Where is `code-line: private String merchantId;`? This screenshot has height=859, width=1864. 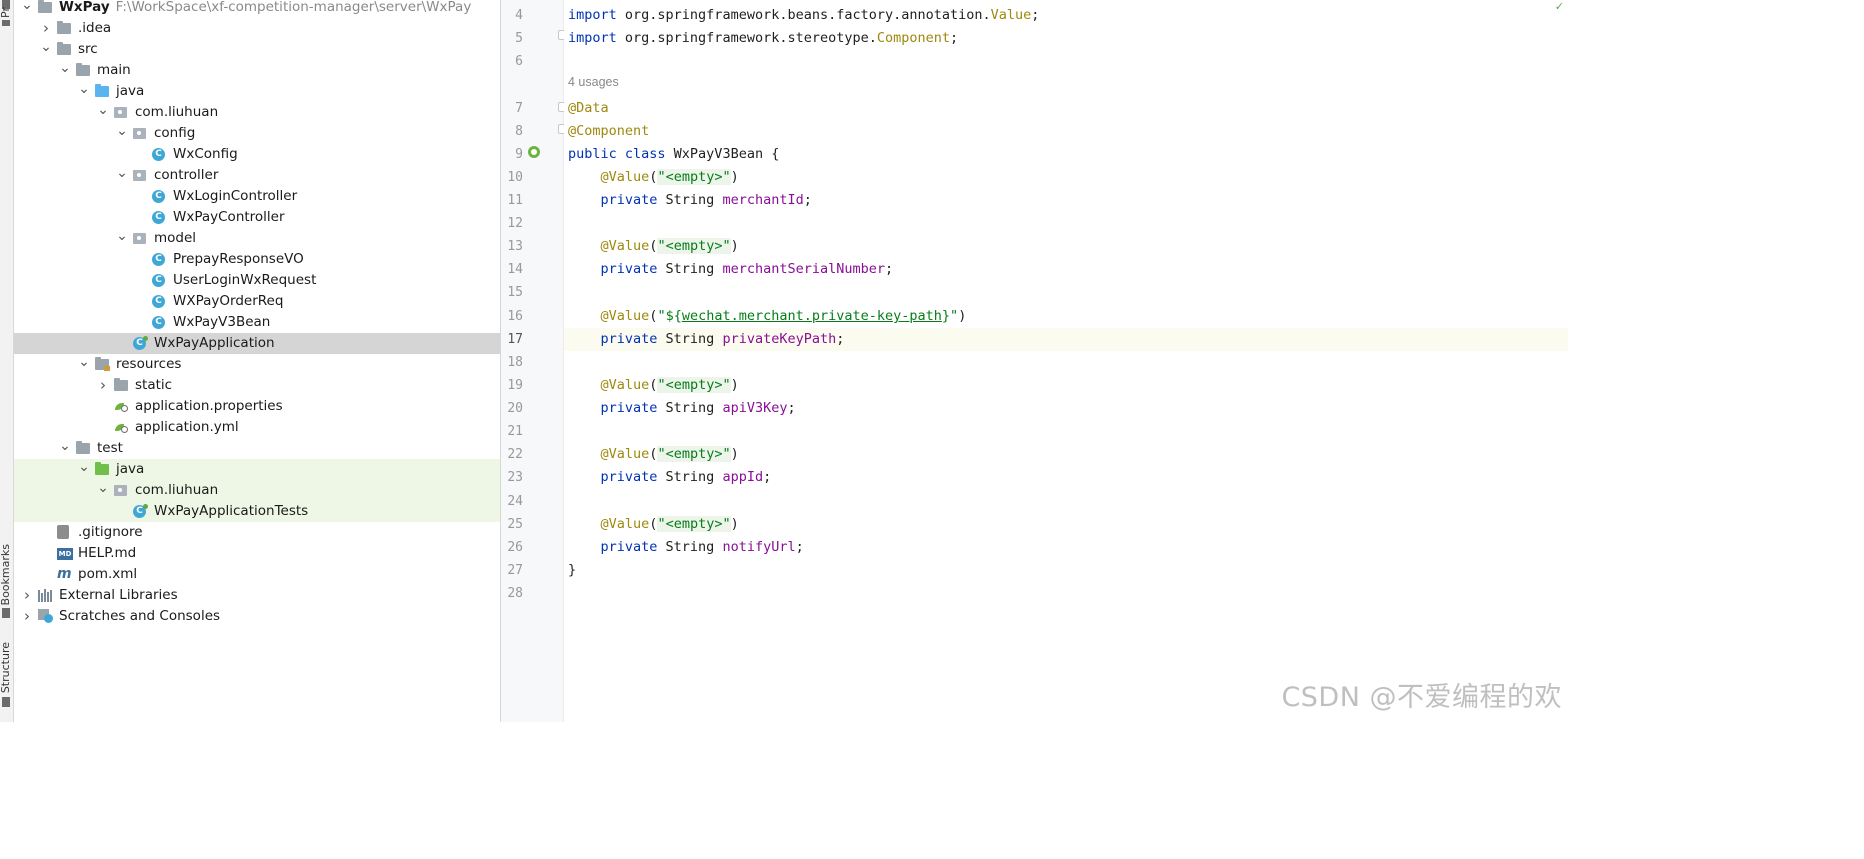
code-line: private String merchantId; is located at coordinates (690, 200).